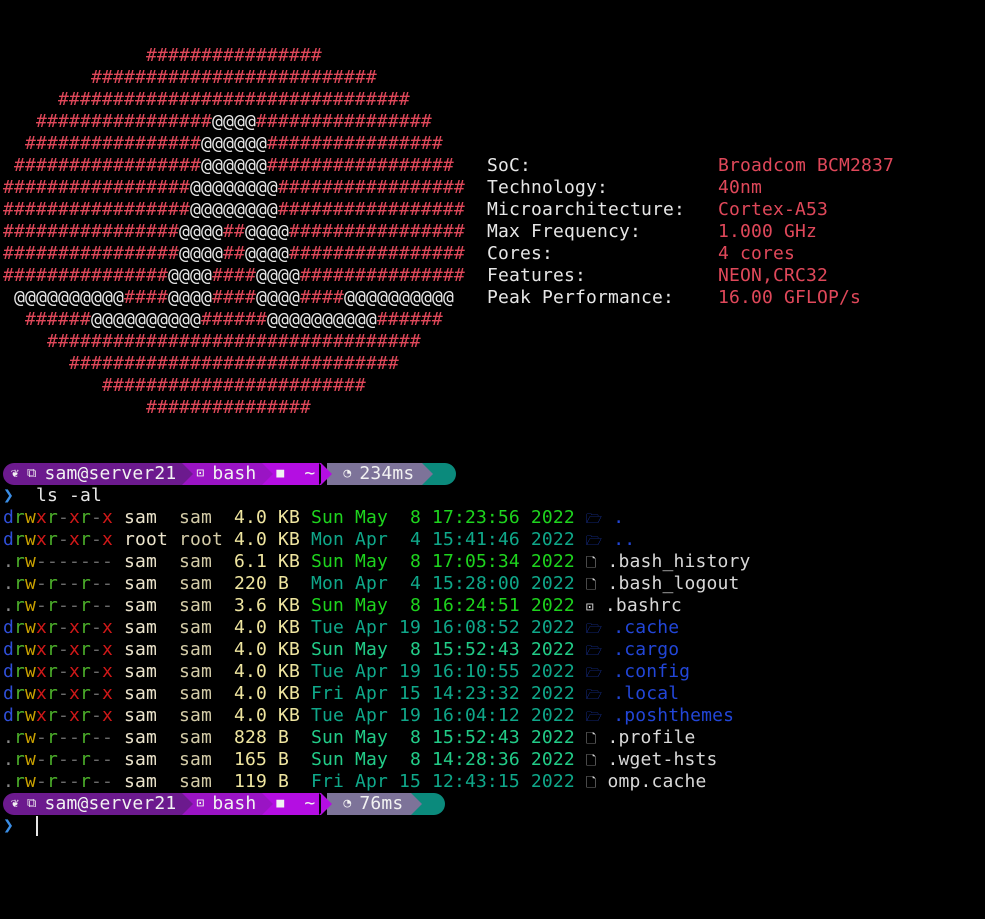  Describe the element at coordinates (509, 165) in the screenshot. I see `info-key: SoC:` at that location.